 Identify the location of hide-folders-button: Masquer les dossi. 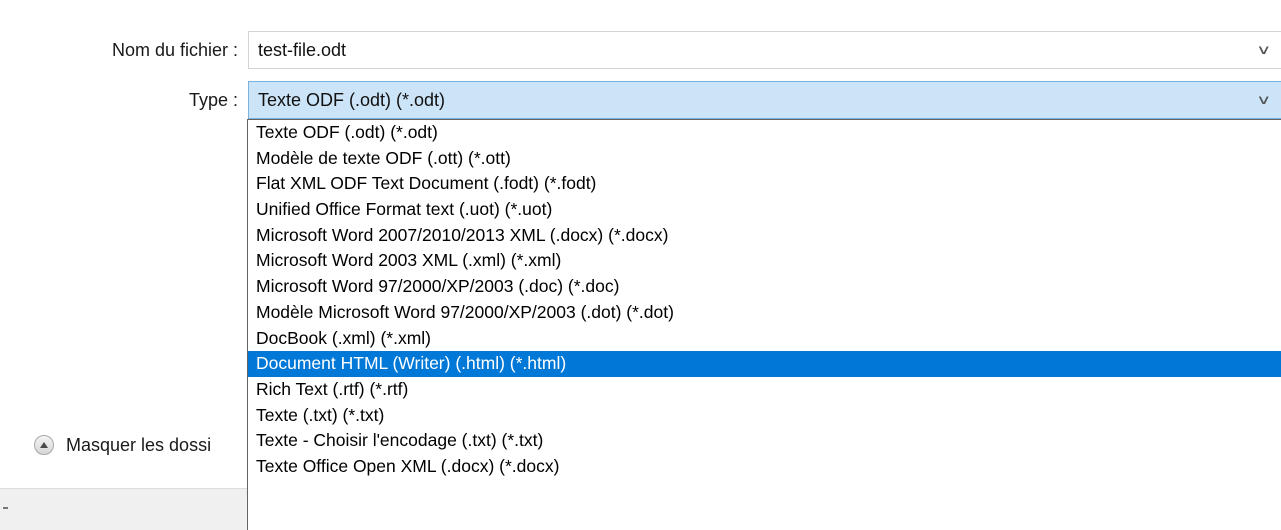
(140, 445).